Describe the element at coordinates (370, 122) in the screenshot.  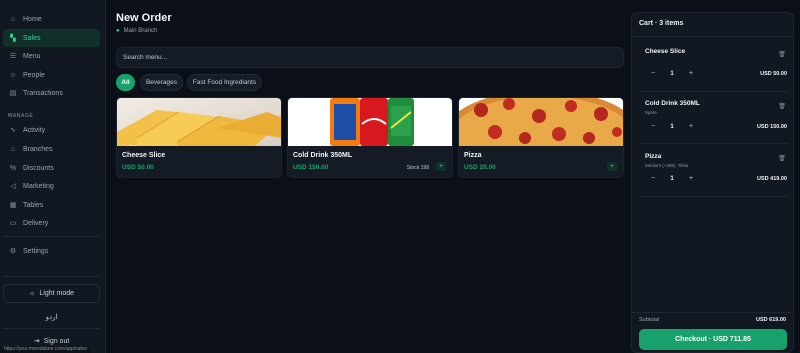
I see `cold-drink-image` at that location.